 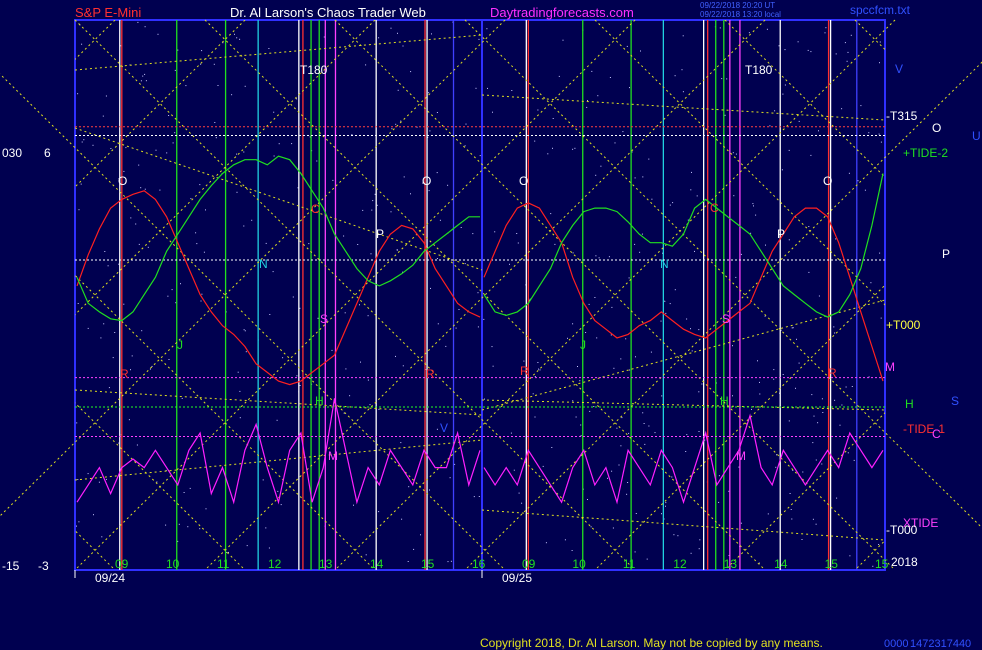 I want to click on line-label: H, so click(x=909, y=404).